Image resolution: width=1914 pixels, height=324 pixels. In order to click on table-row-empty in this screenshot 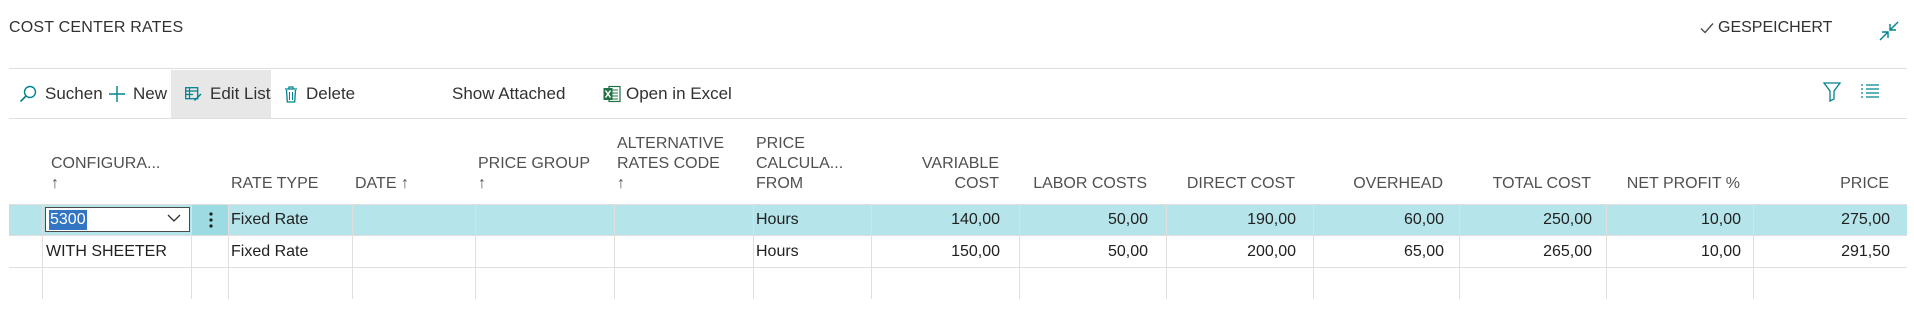, I will do `click(958, 283)`.